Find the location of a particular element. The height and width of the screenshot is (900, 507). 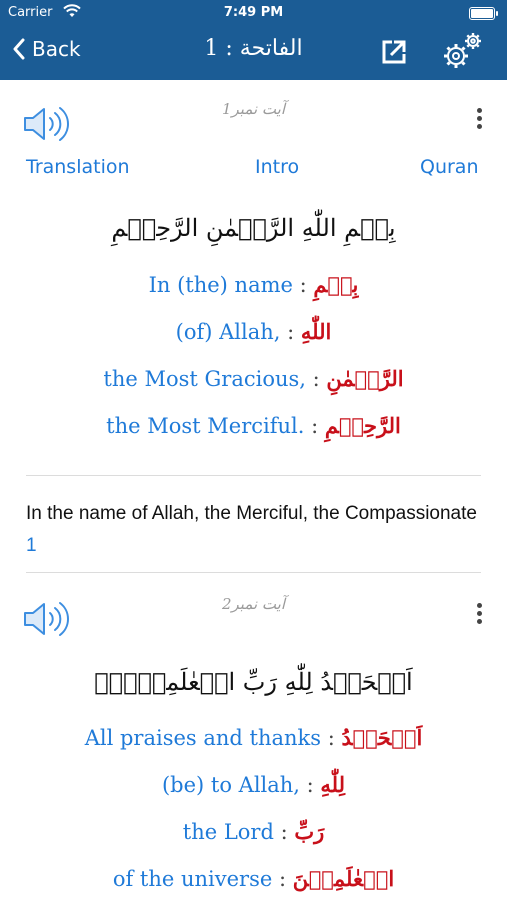

word-row: of the universe : الۡعٰلَمِيۡنَ is located at coordinates (253, 878).